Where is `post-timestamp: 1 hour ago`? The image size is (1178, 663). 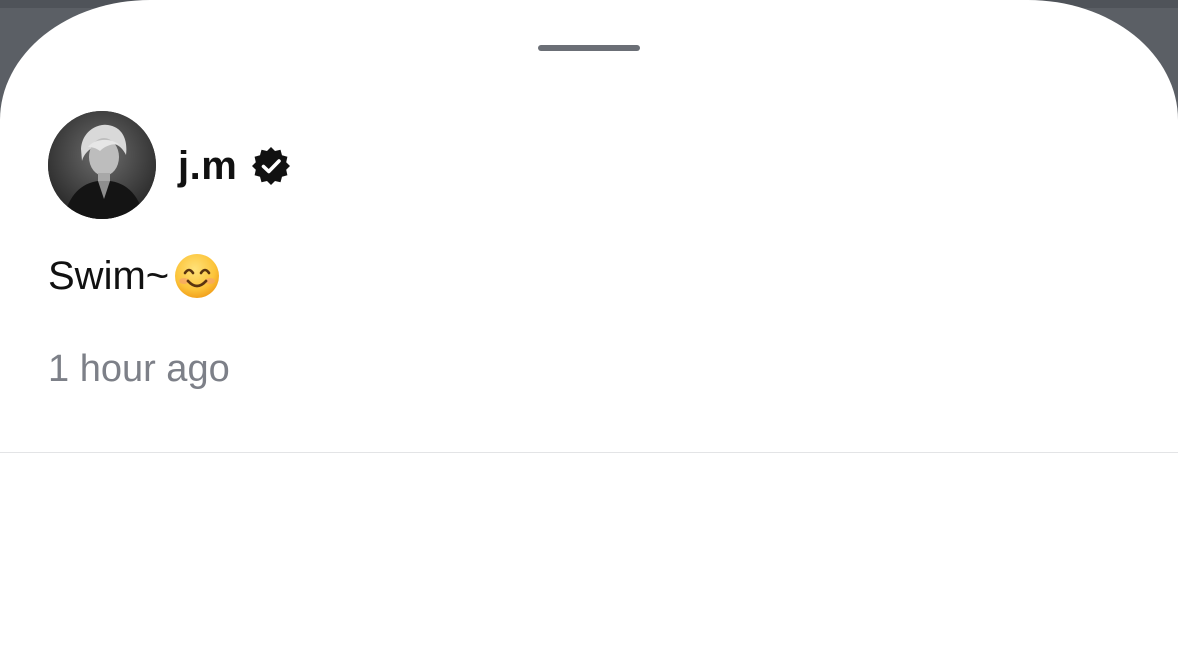 post-timestamp: 1 hour ago is located at coordinates (139, 369).